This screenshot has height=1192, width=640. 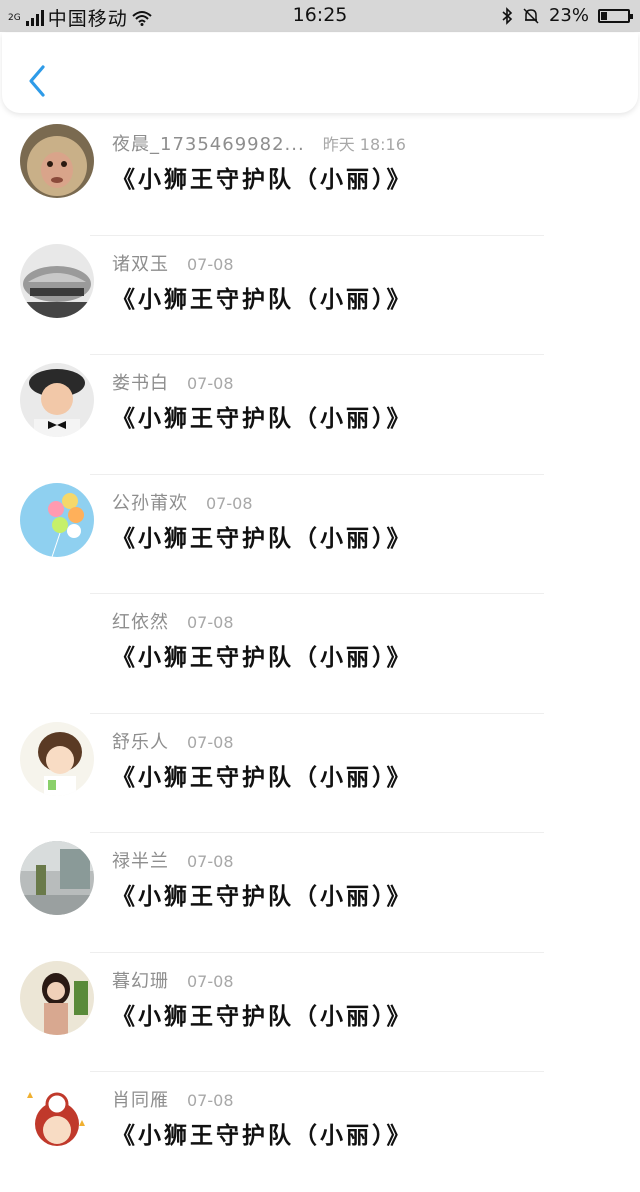 I want to click on bluetooth-icon, so click(x=507, y=15).